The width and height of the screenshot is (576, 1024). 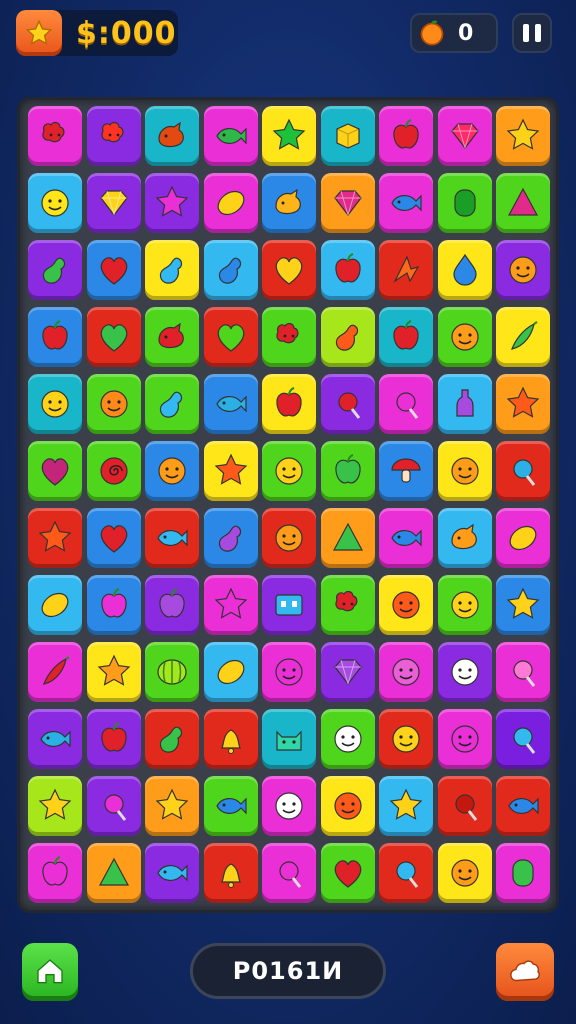 What do you see at coordinates (525, 972) in the screenshot?
I see `booster-button` at bounding box center [525, 972].